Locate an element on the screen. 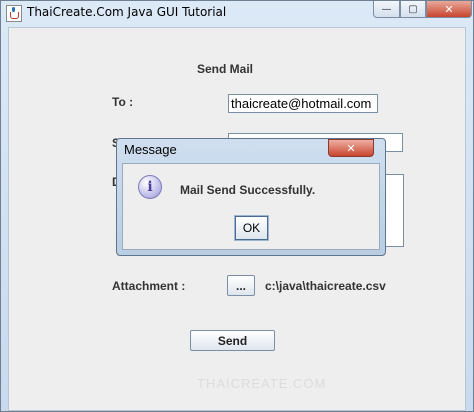 The image size is (474, 412). dialog-message: Mail Send Successfully. is located at coordinates (248, 190).